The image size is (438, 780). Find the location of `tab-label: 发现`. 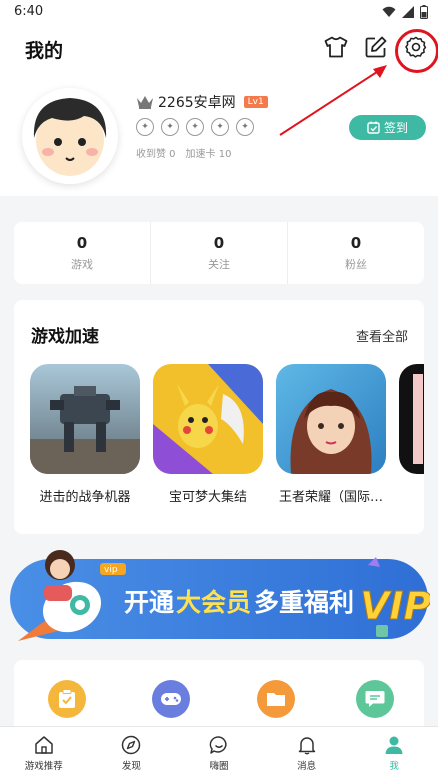

tab-label: 发现 is located at coordinates (131, 766).